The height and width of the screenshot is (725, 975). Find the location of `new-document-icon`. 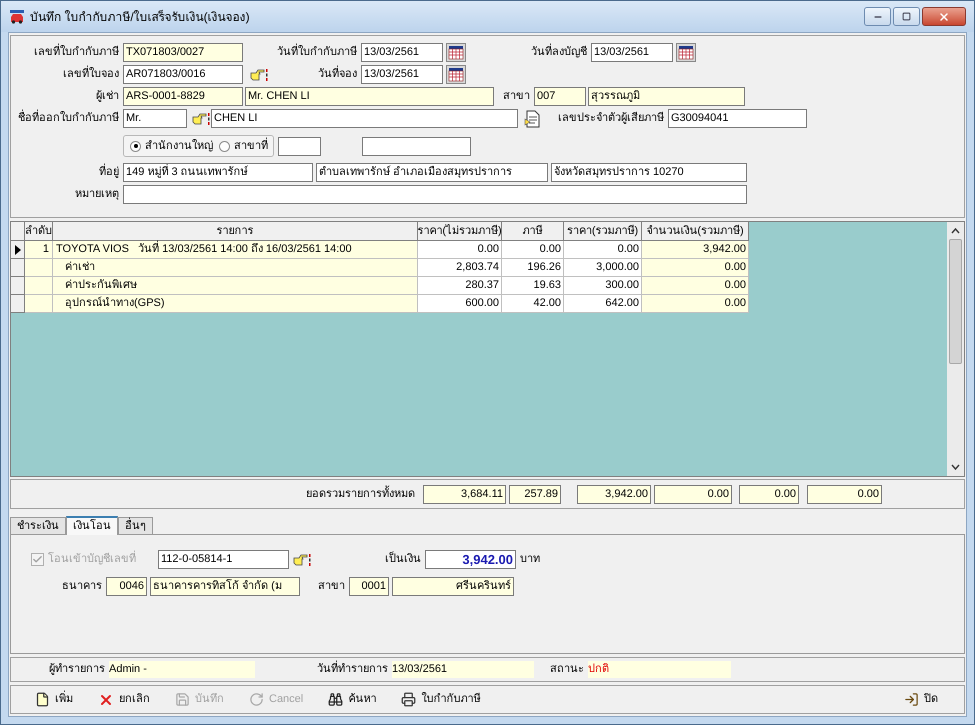

new-document-icon is located at coordinates (42, 699).